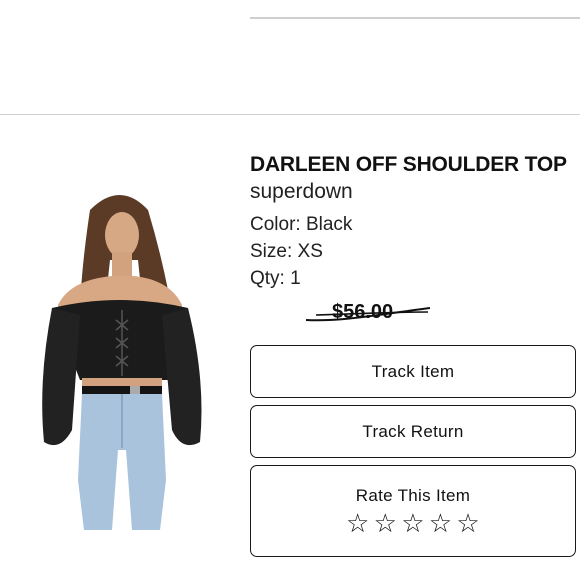 The height and width of the screenshot is (580, 580). I want to click on product-size: Size: XS, so click(286, 251).